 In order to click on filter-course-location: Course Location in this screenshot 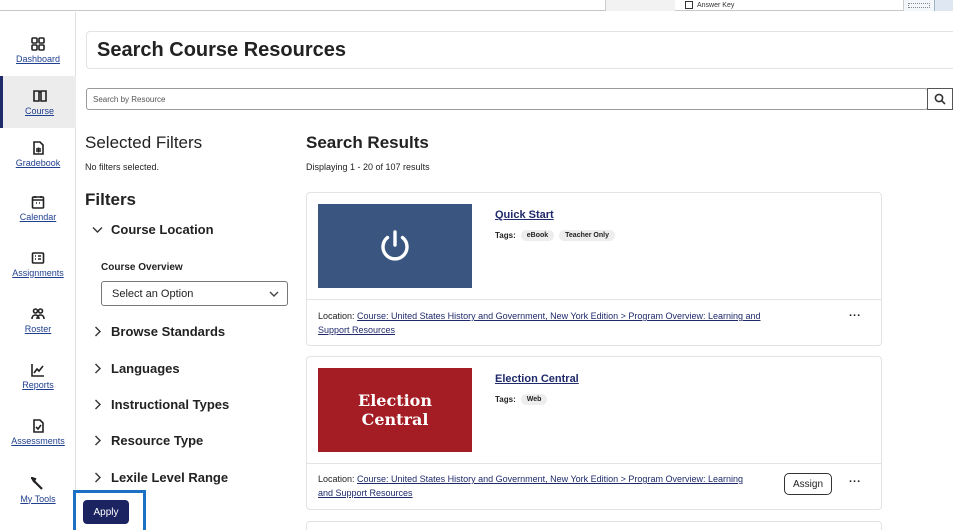, I will do `click(153, 229)`.